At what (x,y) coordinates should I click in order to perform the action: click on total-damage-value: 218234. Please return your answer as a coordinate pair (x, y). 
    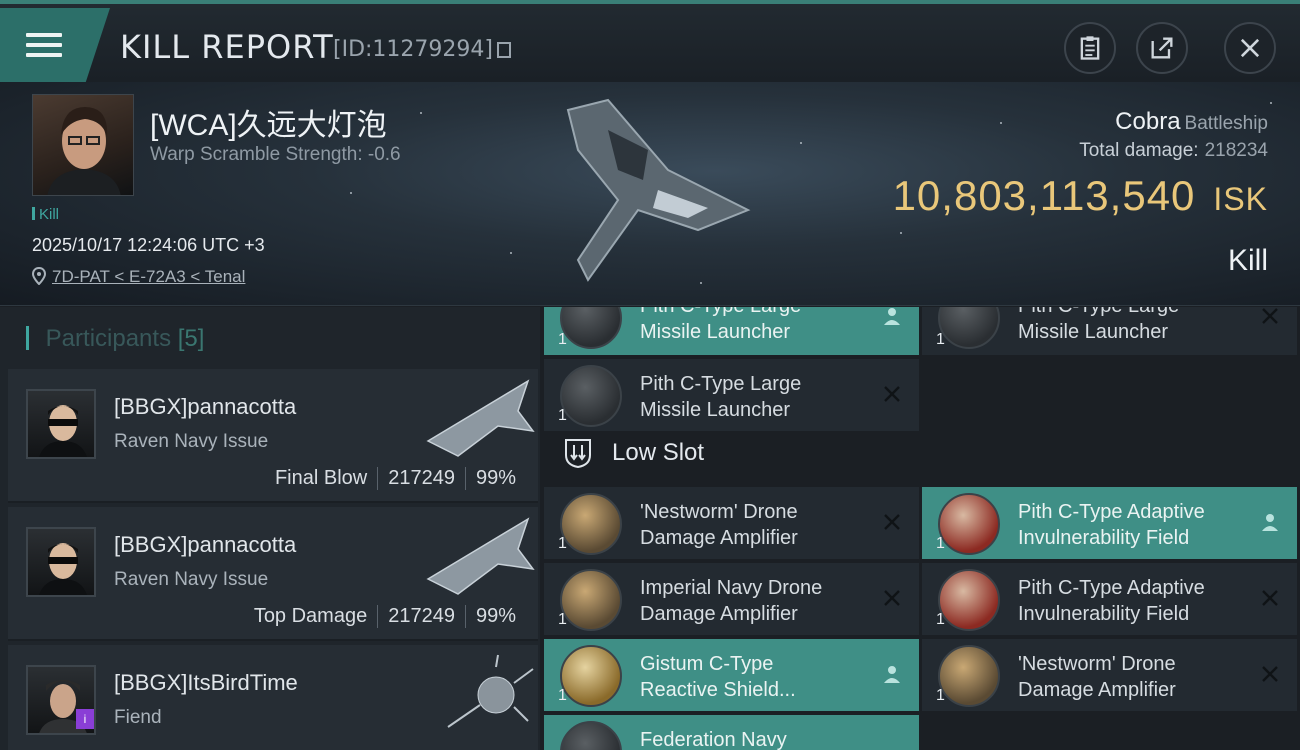
    Looking at the image, I should click on (1236, 150).